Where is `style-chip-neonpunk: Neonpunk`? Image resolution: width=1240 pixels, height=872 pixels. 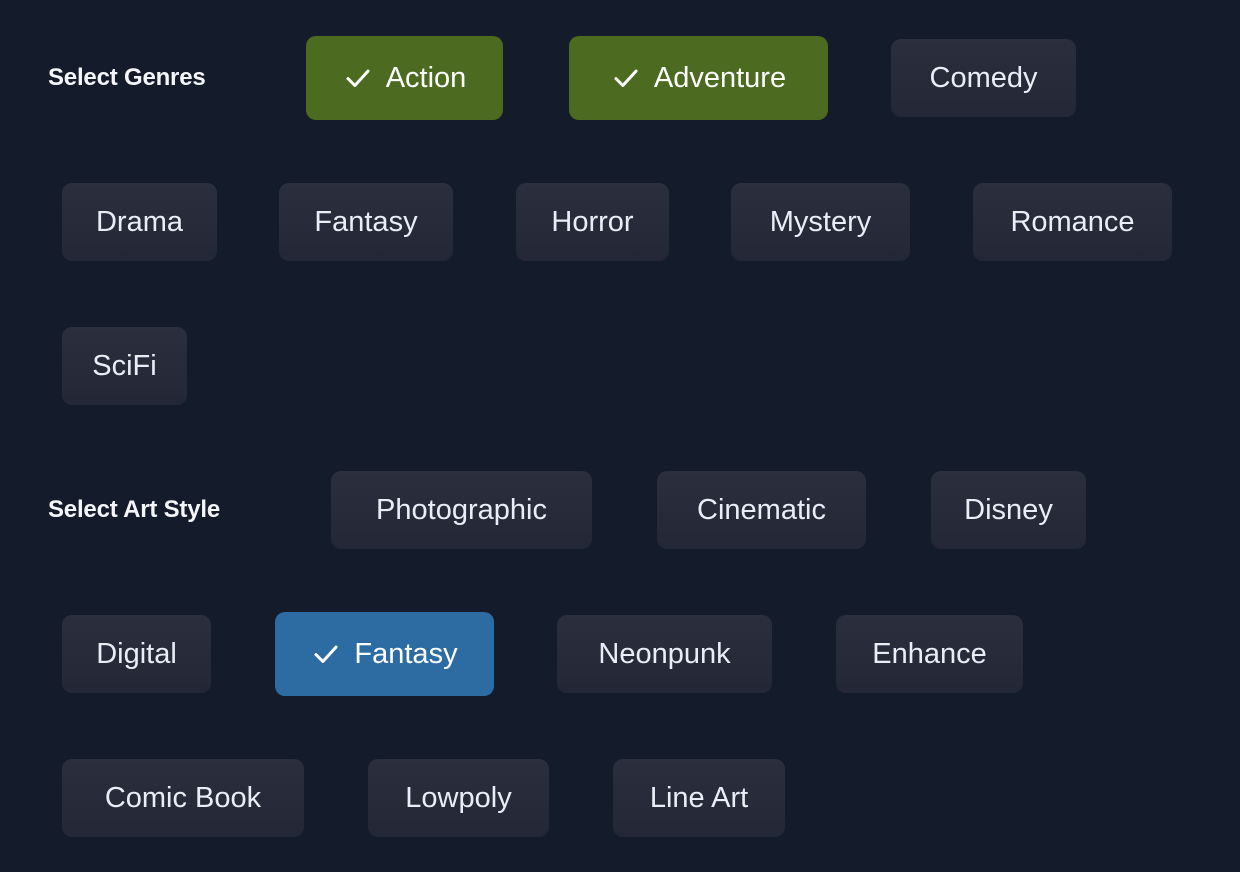 style-chip-neonpunk: Neonpunk is located at coordinates (664, 654).